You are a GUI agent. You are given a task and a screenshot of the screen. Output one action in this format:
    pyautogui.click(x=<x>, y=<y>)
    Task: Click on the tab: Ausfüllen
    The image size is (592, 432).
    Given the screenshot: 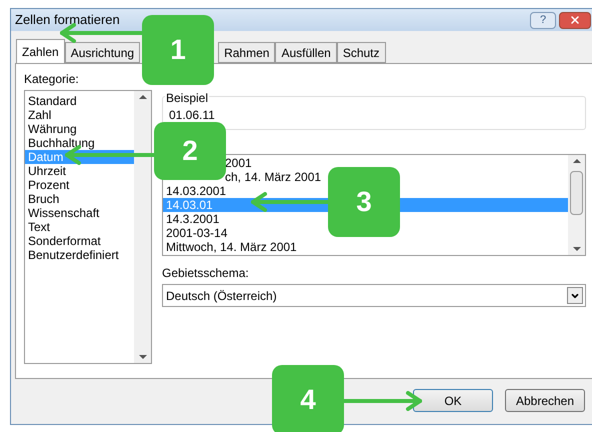 What is the action you would take?
    pyautogui.click(x=306, y=52)
    